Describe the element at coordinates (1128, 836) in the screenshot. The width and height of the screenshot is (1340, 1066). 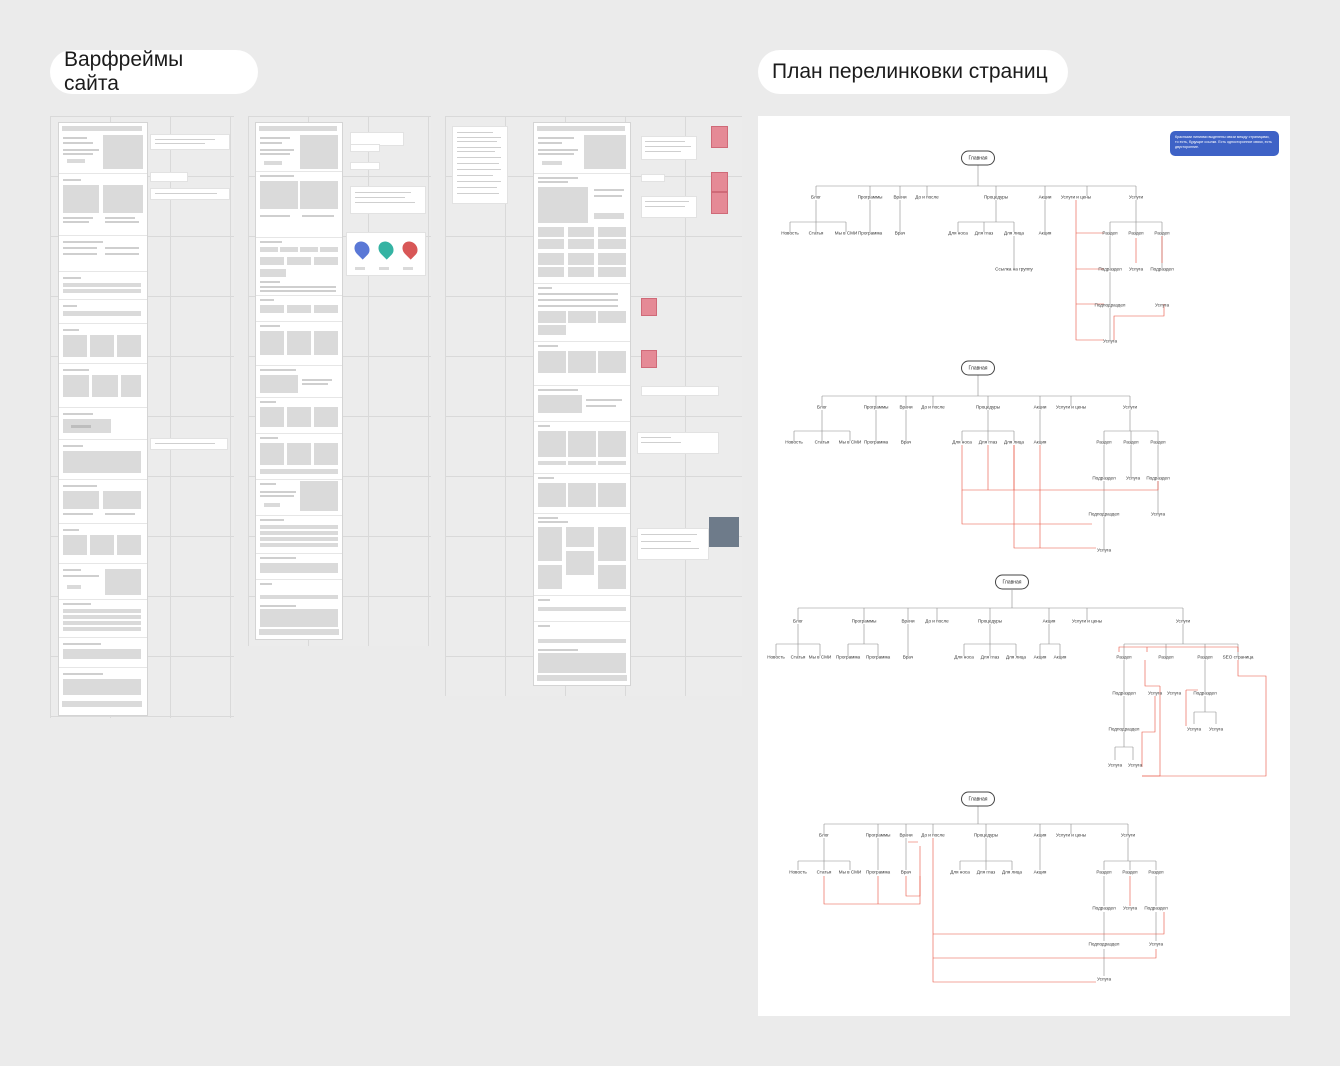
I see `tree4-section: Услуги` at that location.